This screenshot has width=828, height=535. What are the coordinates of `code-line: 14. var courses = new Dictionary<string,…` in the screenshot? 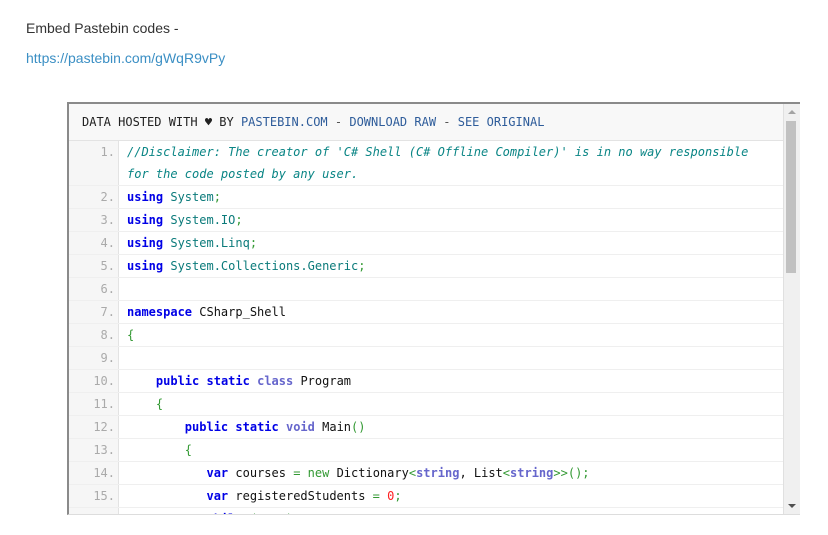 It's located at (426, 473).